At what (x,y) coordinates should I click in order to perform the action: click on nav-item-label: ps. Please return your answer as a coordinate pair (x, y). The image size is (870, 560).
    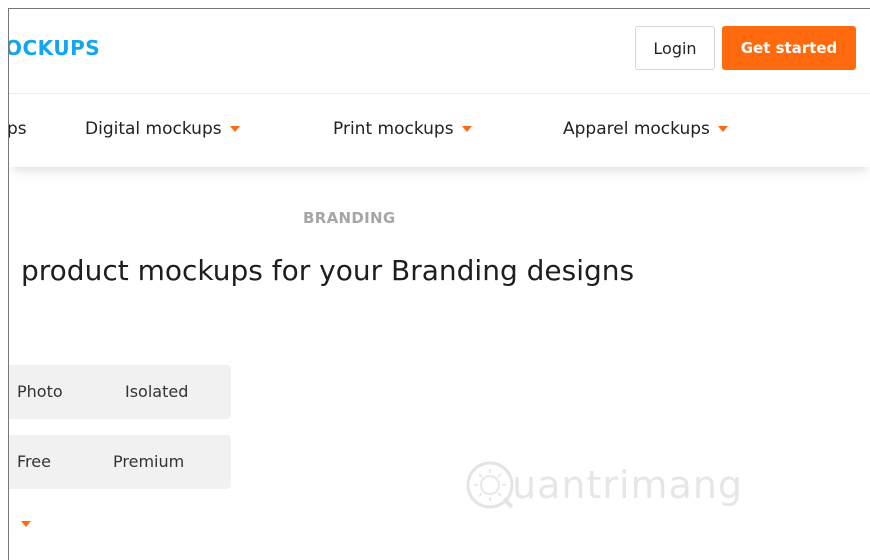
    Looking at the image, I should click on (17, 129).